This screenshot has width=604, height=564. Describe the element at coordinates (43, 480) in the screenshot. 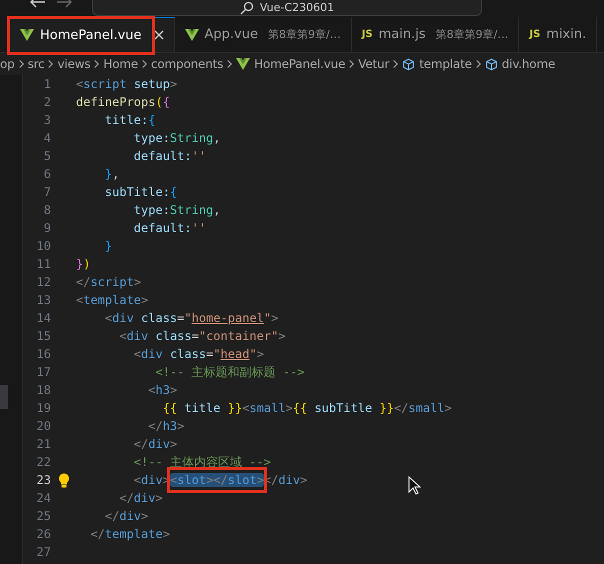

I see `line-number: 23` at that location.